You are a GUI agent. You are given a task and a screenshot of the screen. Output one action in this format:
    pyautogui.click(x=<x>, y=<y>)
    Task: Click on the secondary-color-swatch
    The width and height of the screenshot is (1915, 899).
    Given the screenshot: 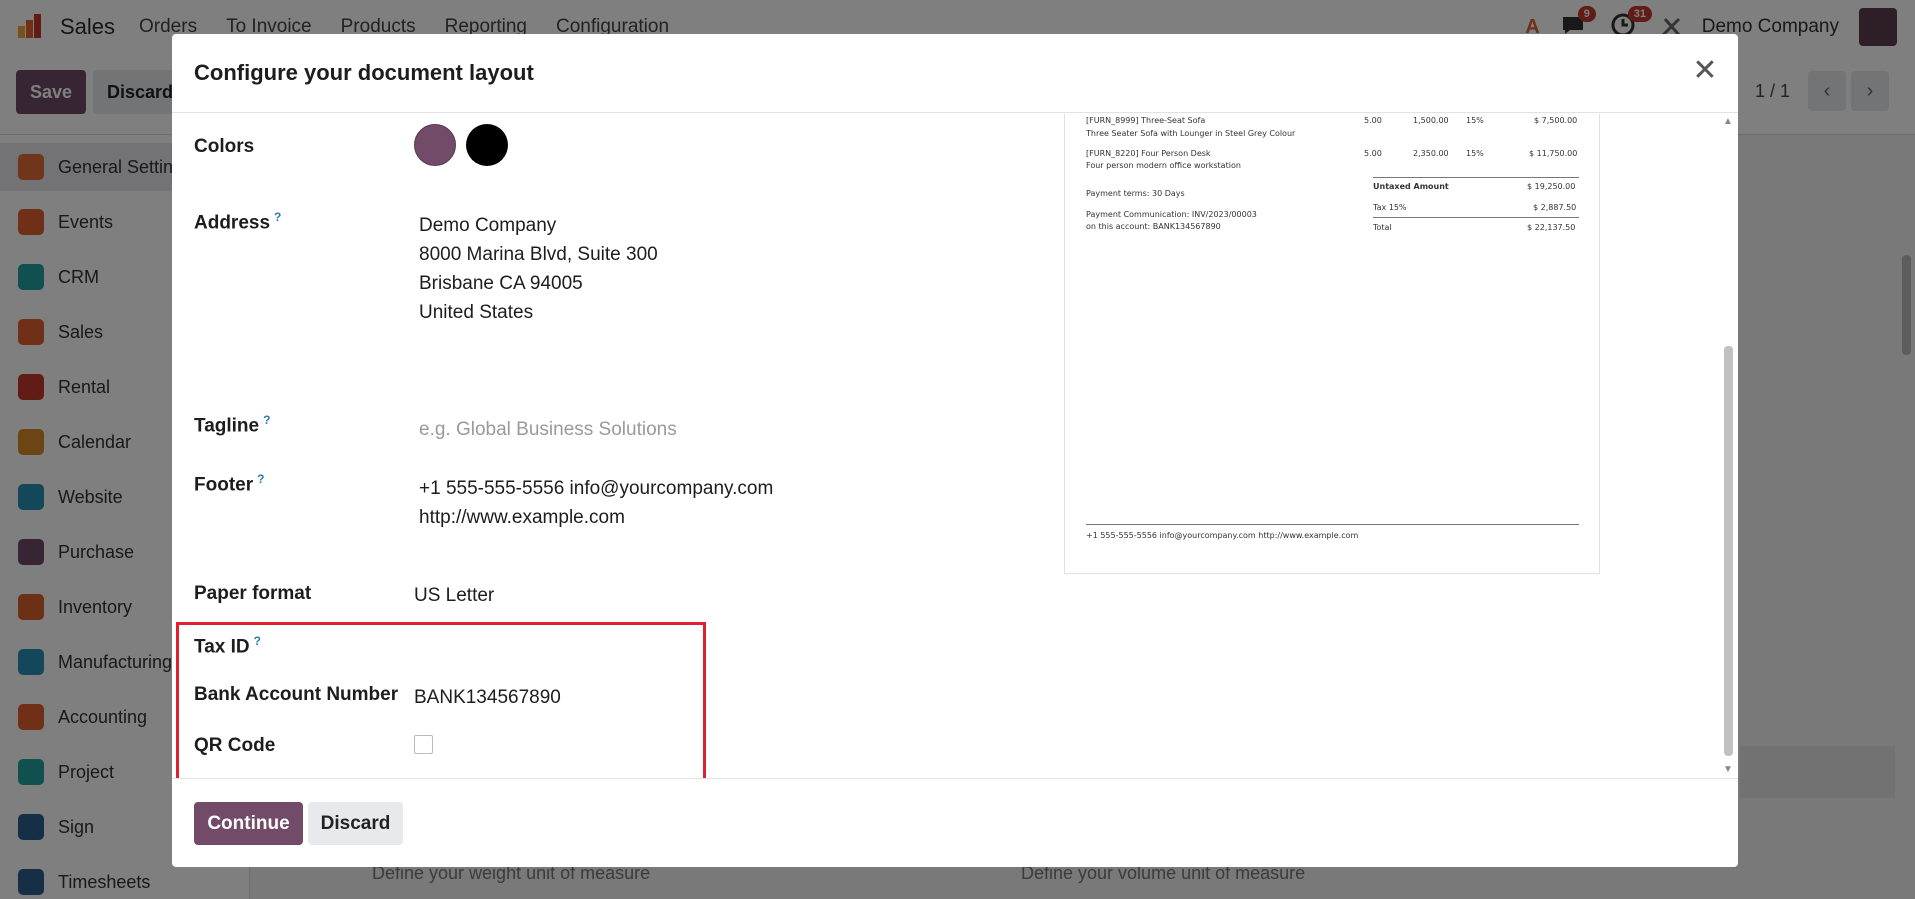 What is the action you would take?
    pyautogui.click(x=487, y=145)
    